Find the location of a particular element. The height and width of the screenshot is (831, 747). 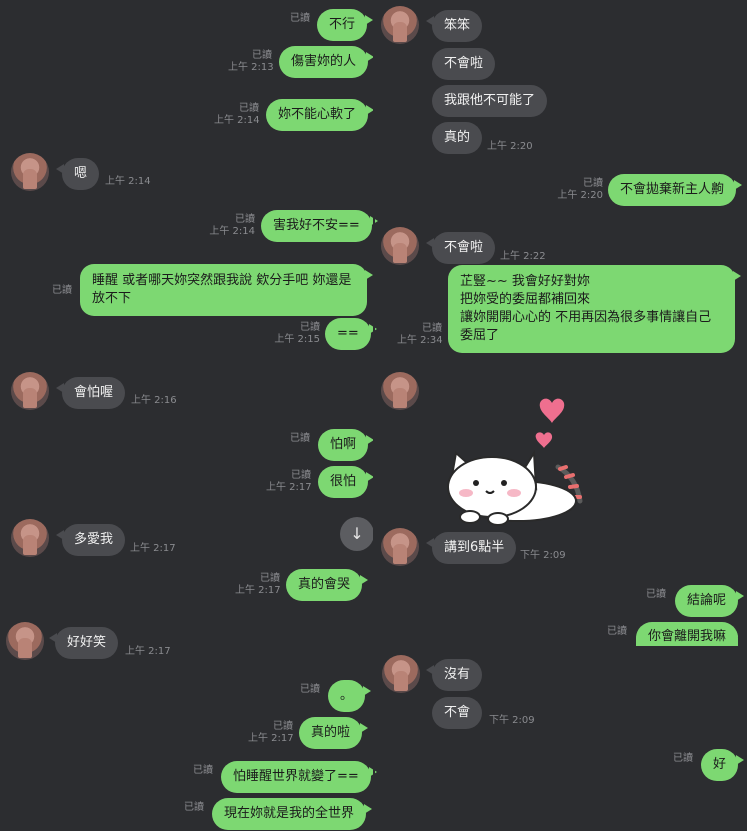

cat-sticker is located at coordinates (515, 461).